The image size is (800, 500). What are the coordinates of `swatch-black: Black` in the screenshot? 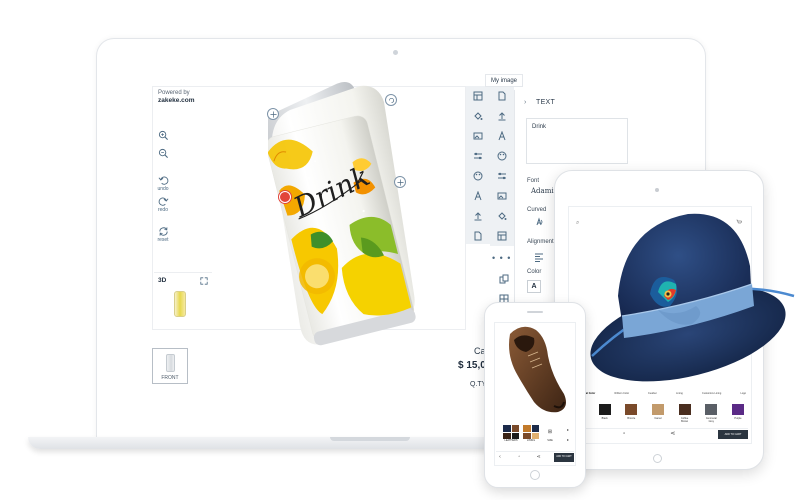 It's located at (604, 413).